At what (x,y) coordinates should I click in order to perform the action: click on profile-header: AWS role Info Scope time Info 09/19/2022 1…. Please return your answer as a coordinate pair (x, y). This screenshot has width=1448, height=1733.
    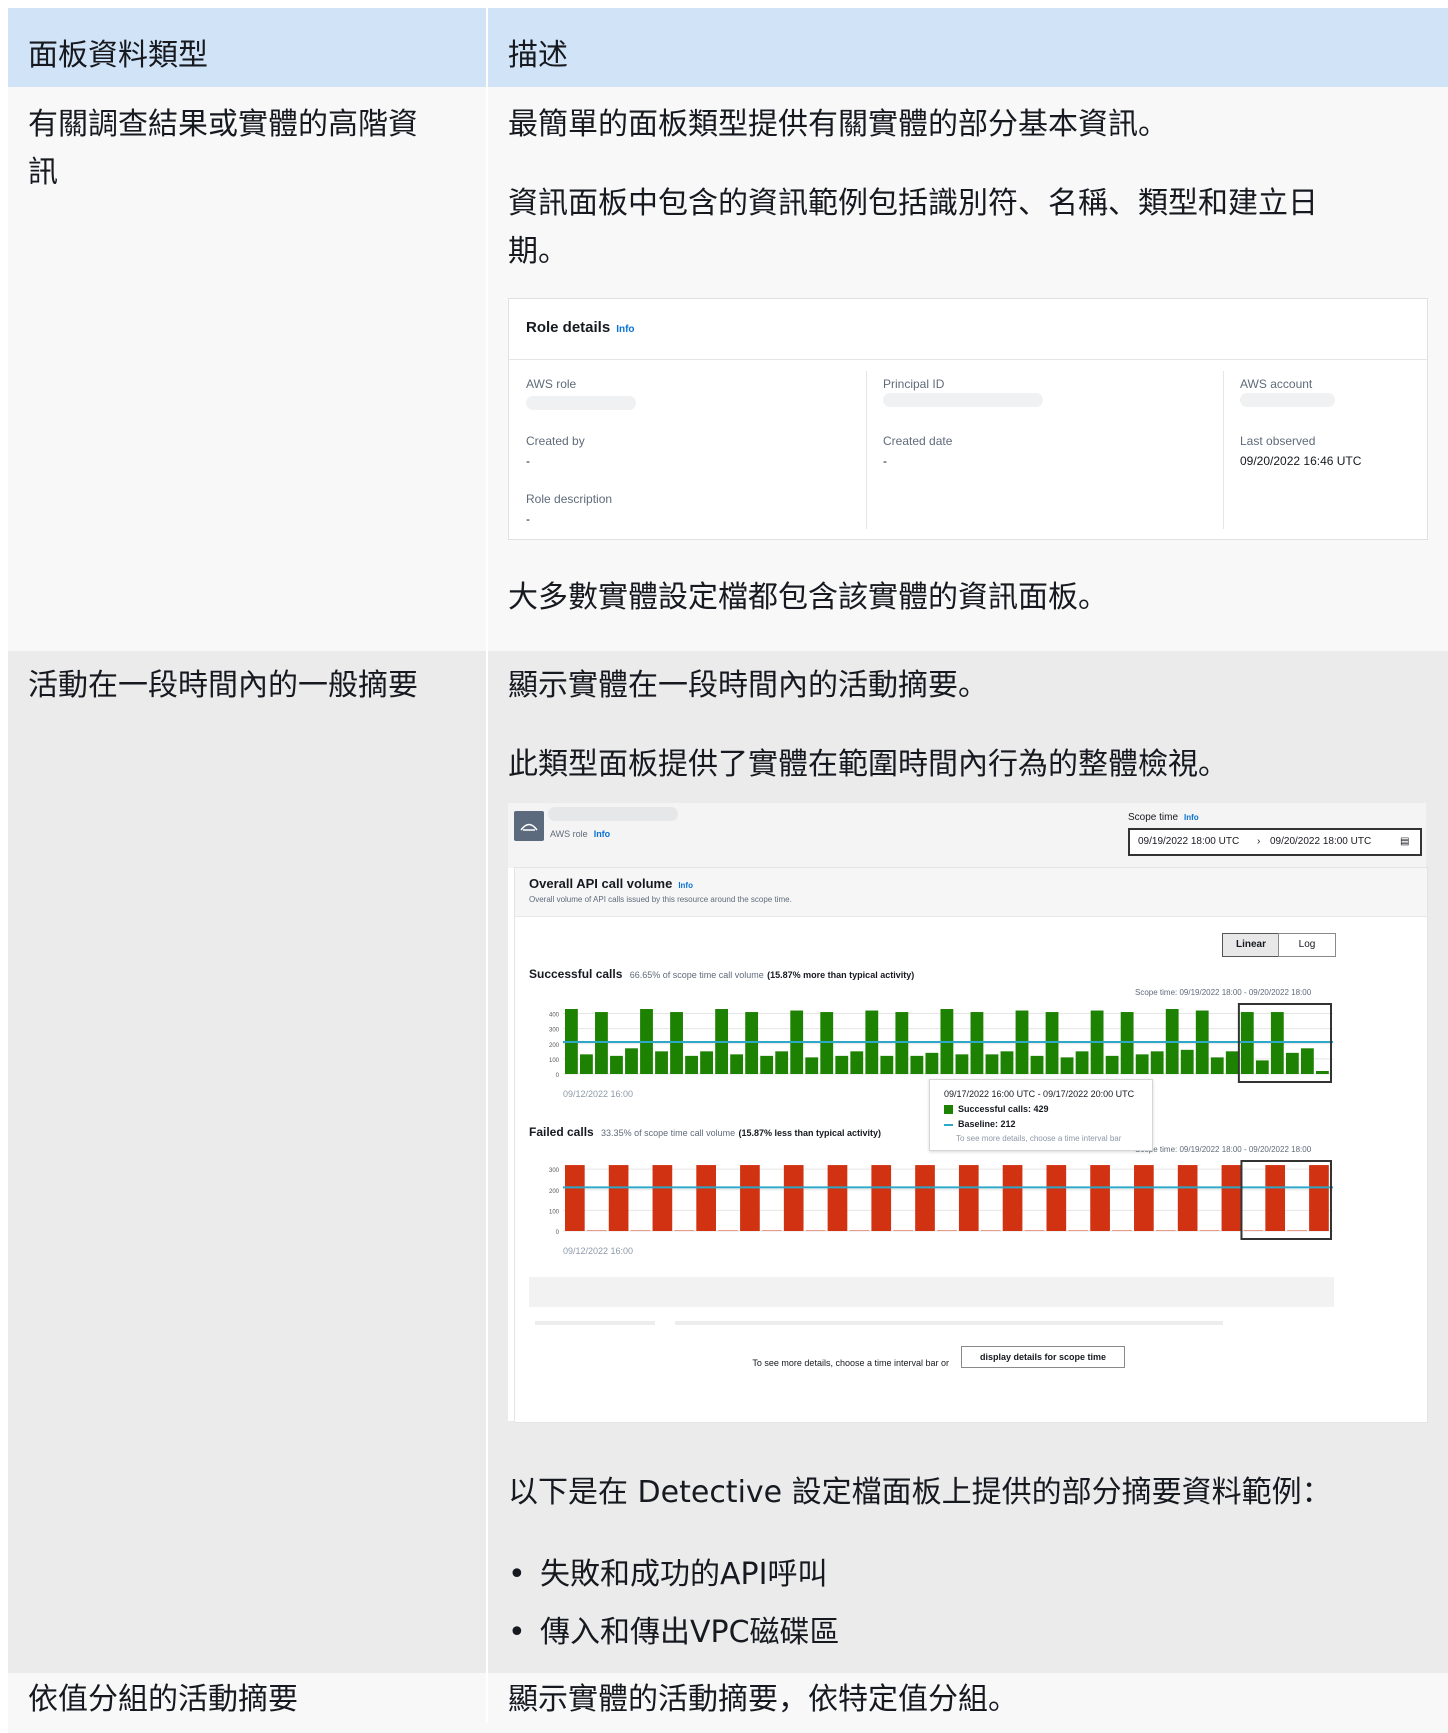
    Looking at the image, I should click on (967, 835).